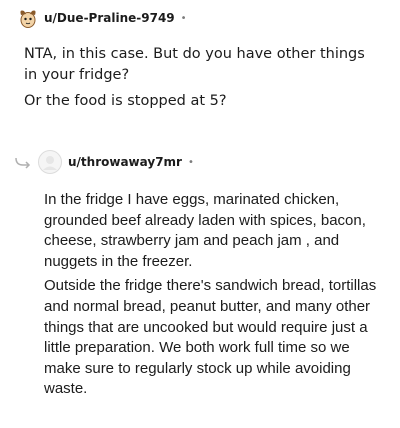  I want to click on reply-username: u/throwaway7mr, so click(125, 162).